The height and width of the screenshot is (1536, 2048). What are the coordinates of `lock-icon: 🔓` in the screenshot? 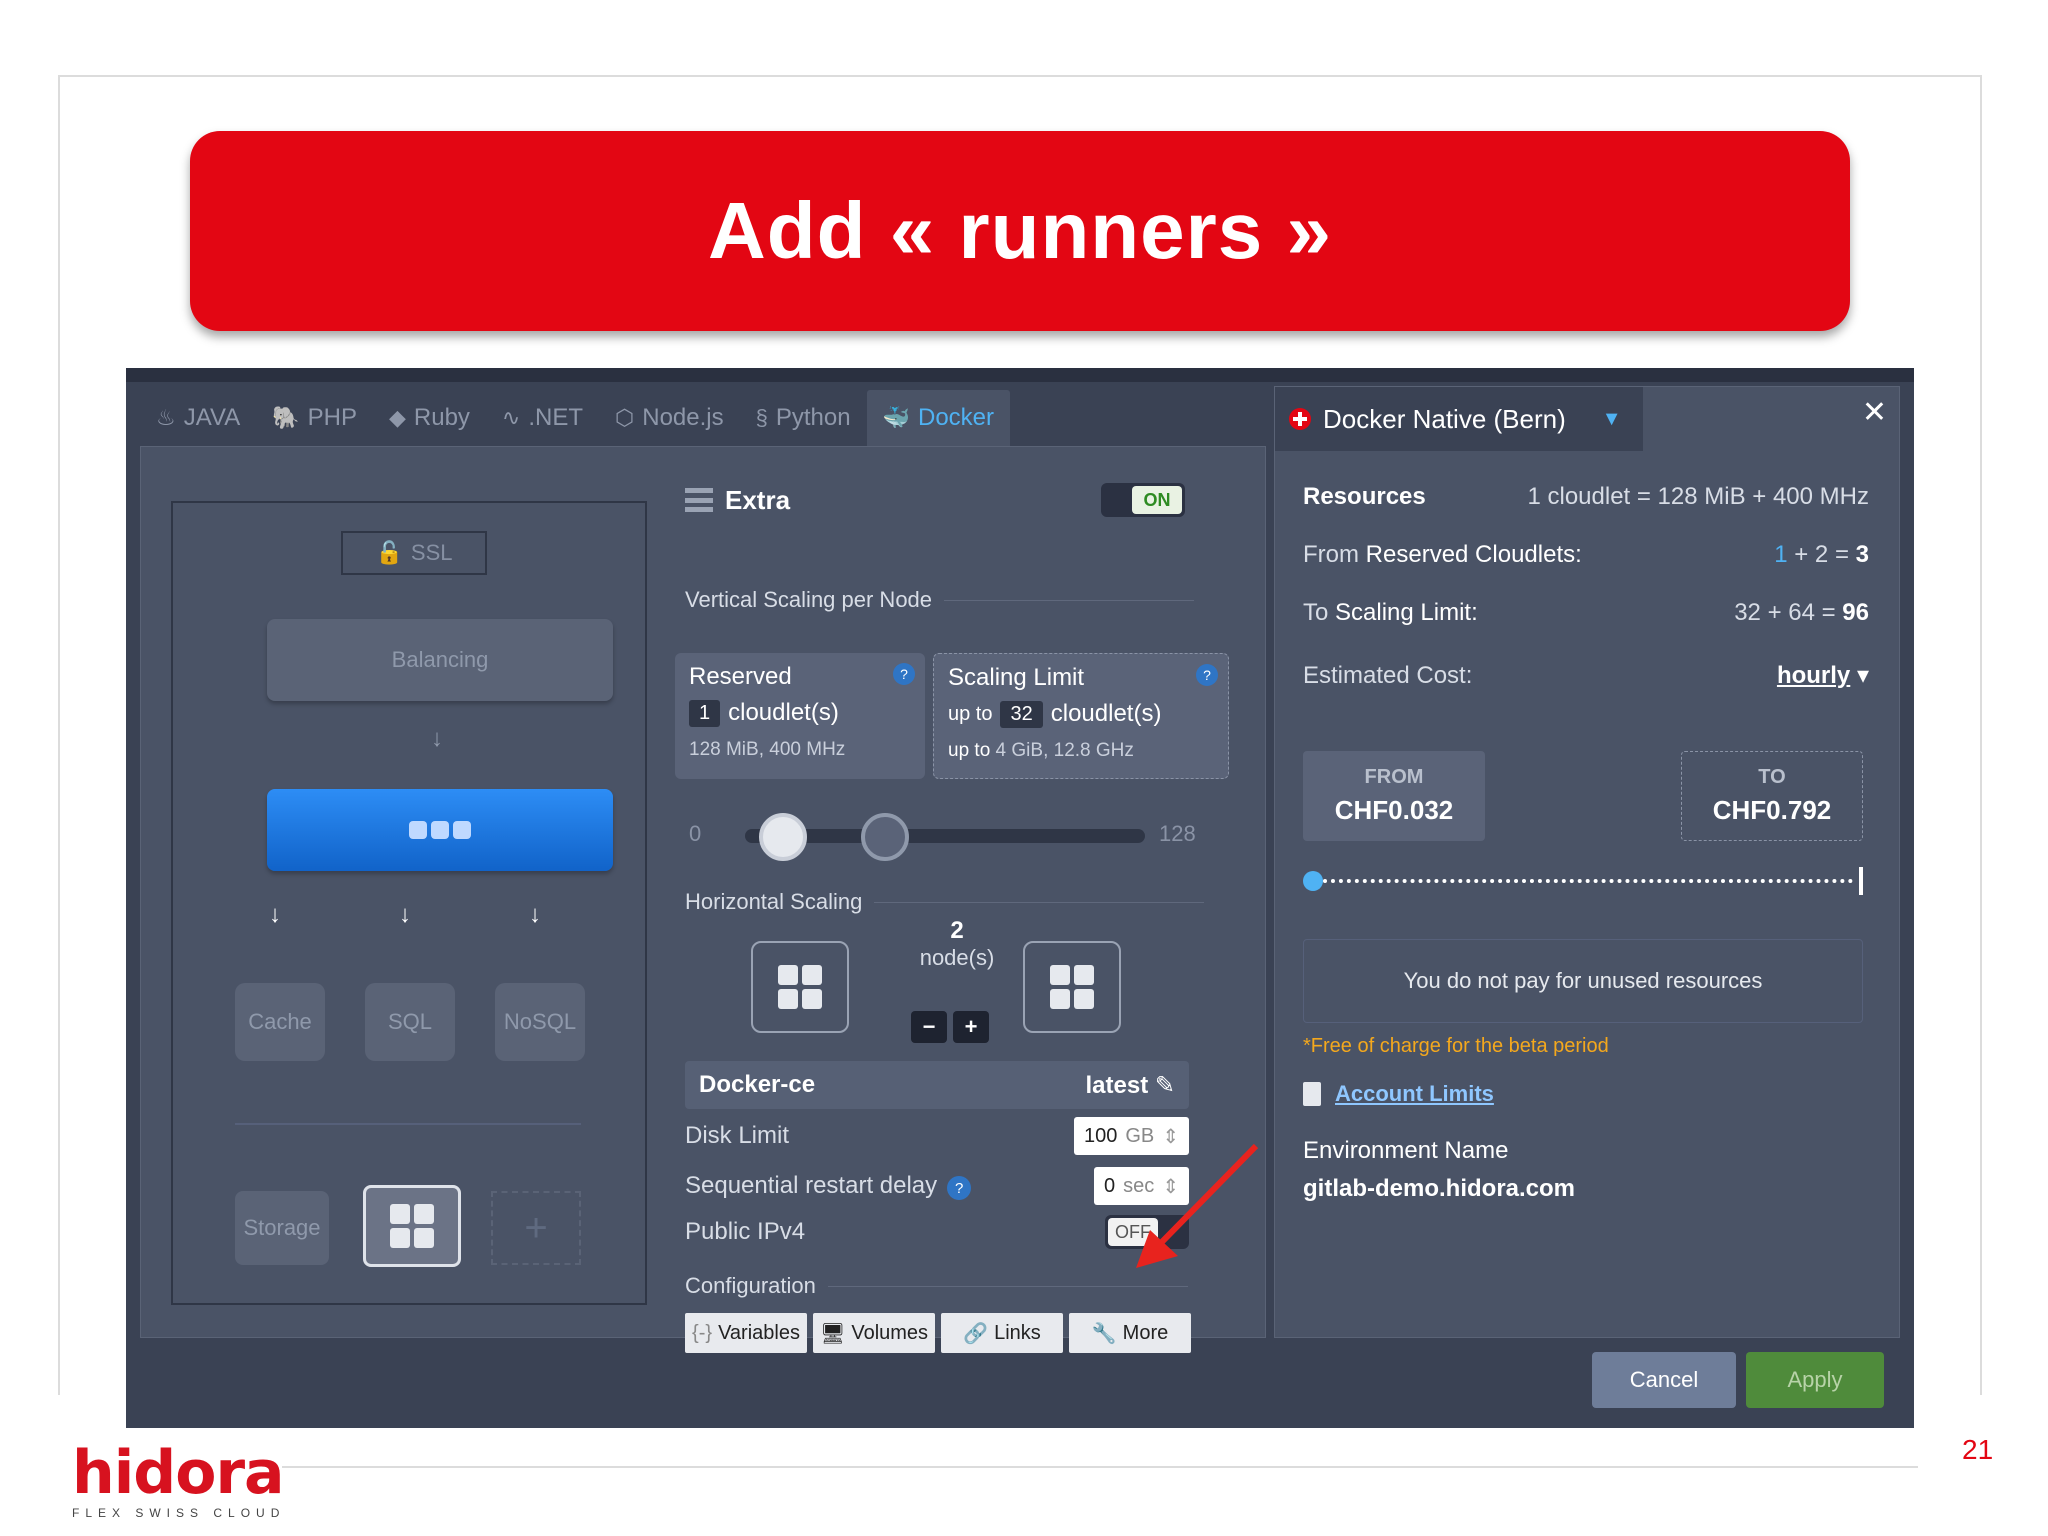 It's located at (389, 552).